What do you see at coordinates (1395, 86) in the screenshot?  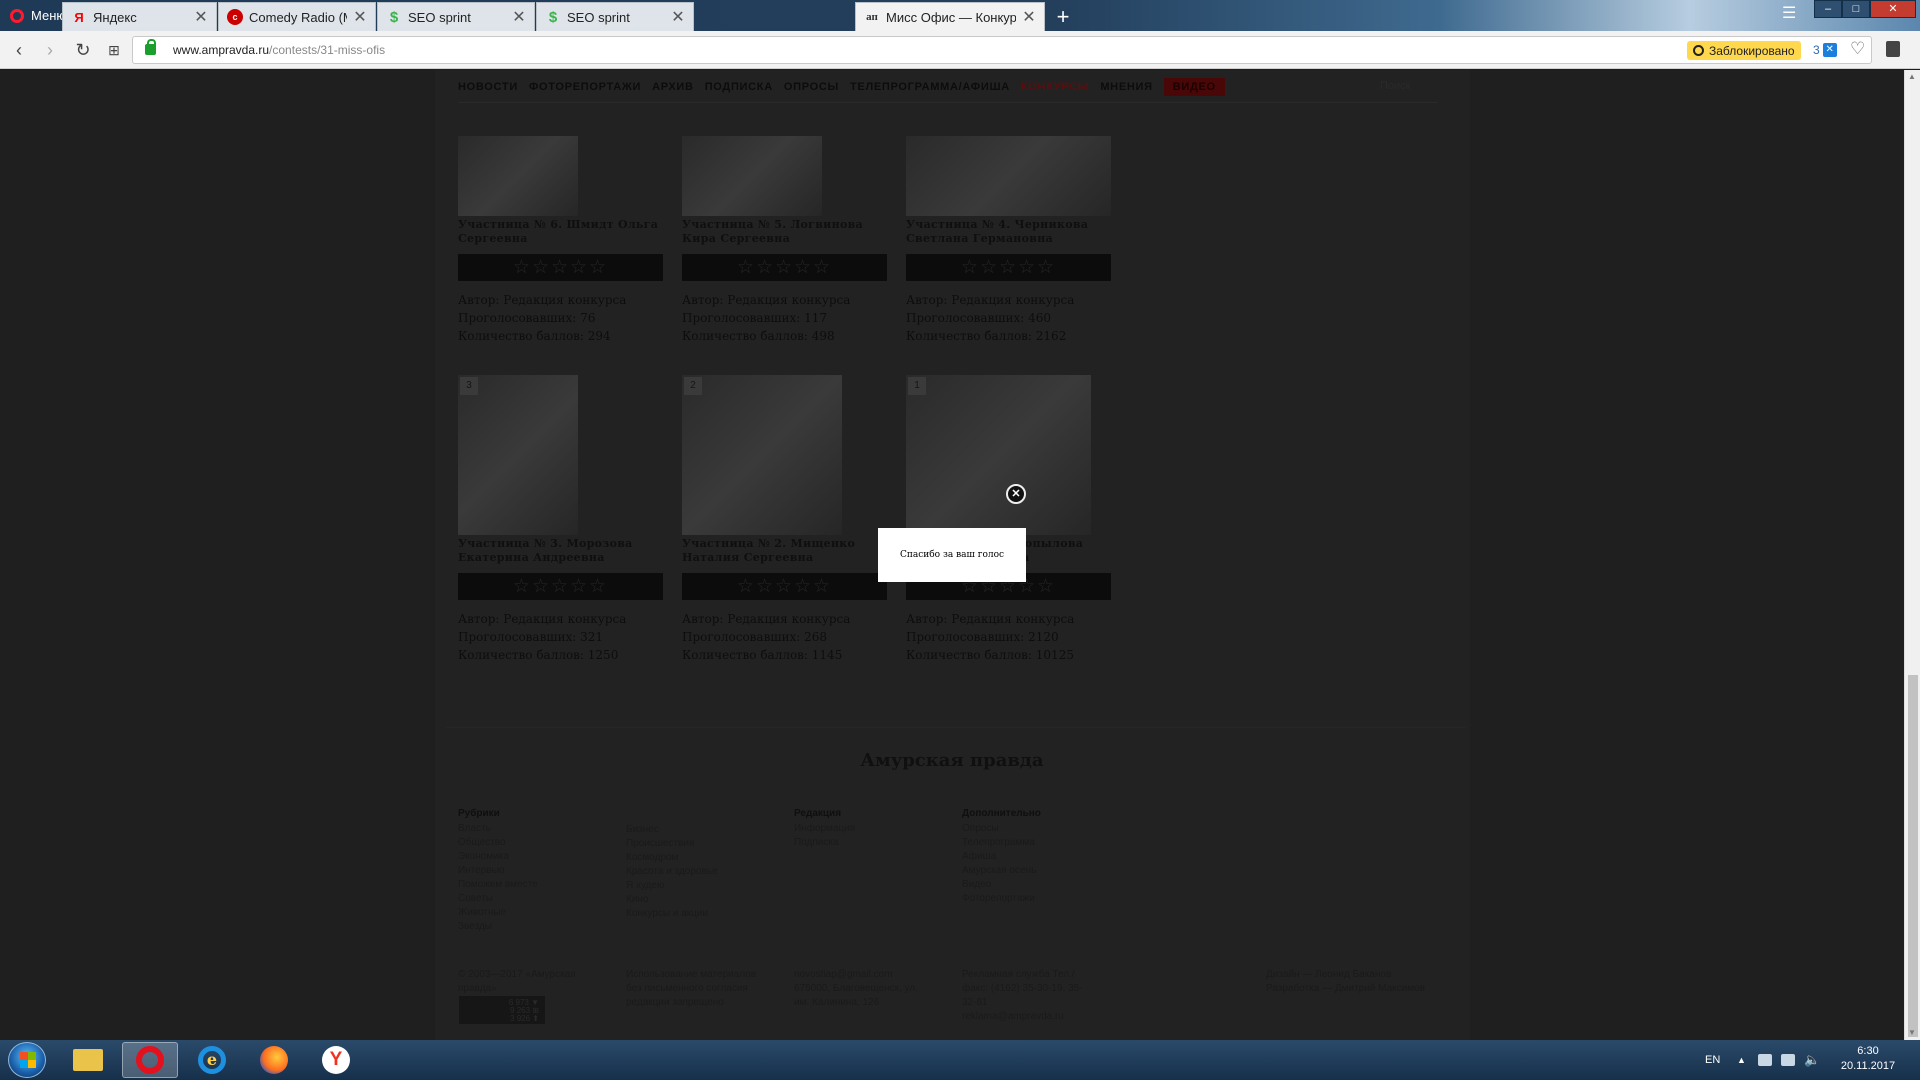 I see `site-search-input: Поиск` at bounding box center [1395, 86].